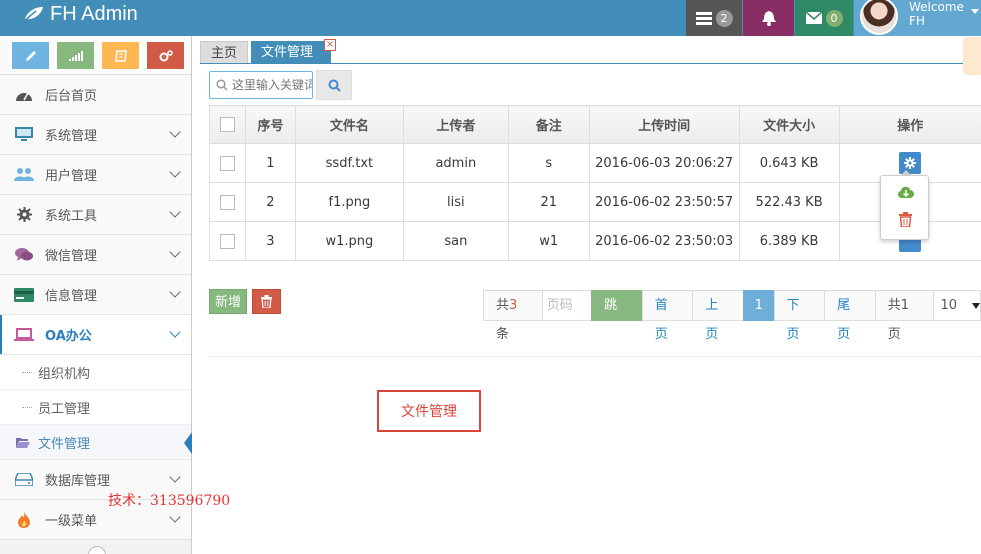 The width and height of the screenshot is (981, 554). Describe the element at coordinates (349, 124) in the screenshot. I see `column-header: 文件名` at that location.